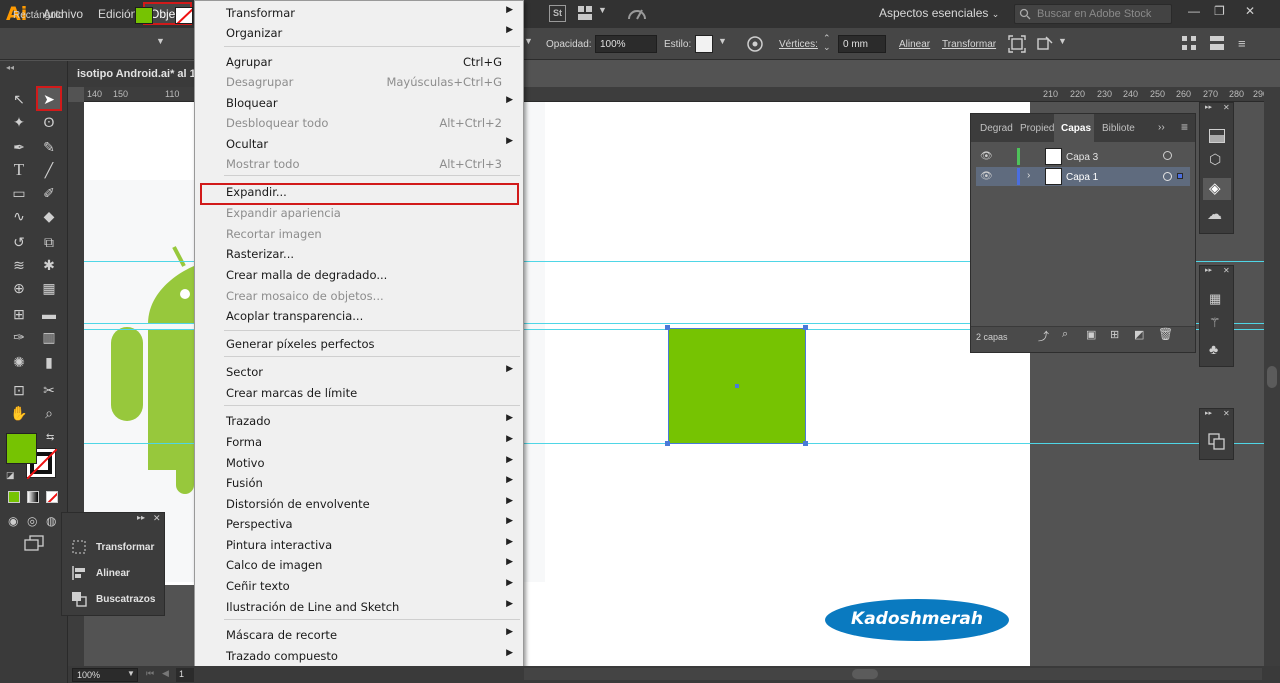 Image resolution: width=1280 pixels, height=683 pixels. Describe the element at coordinates (358, 344) in the screenshot. I see `menu-item: Generar píxeles perfectos` at that location.